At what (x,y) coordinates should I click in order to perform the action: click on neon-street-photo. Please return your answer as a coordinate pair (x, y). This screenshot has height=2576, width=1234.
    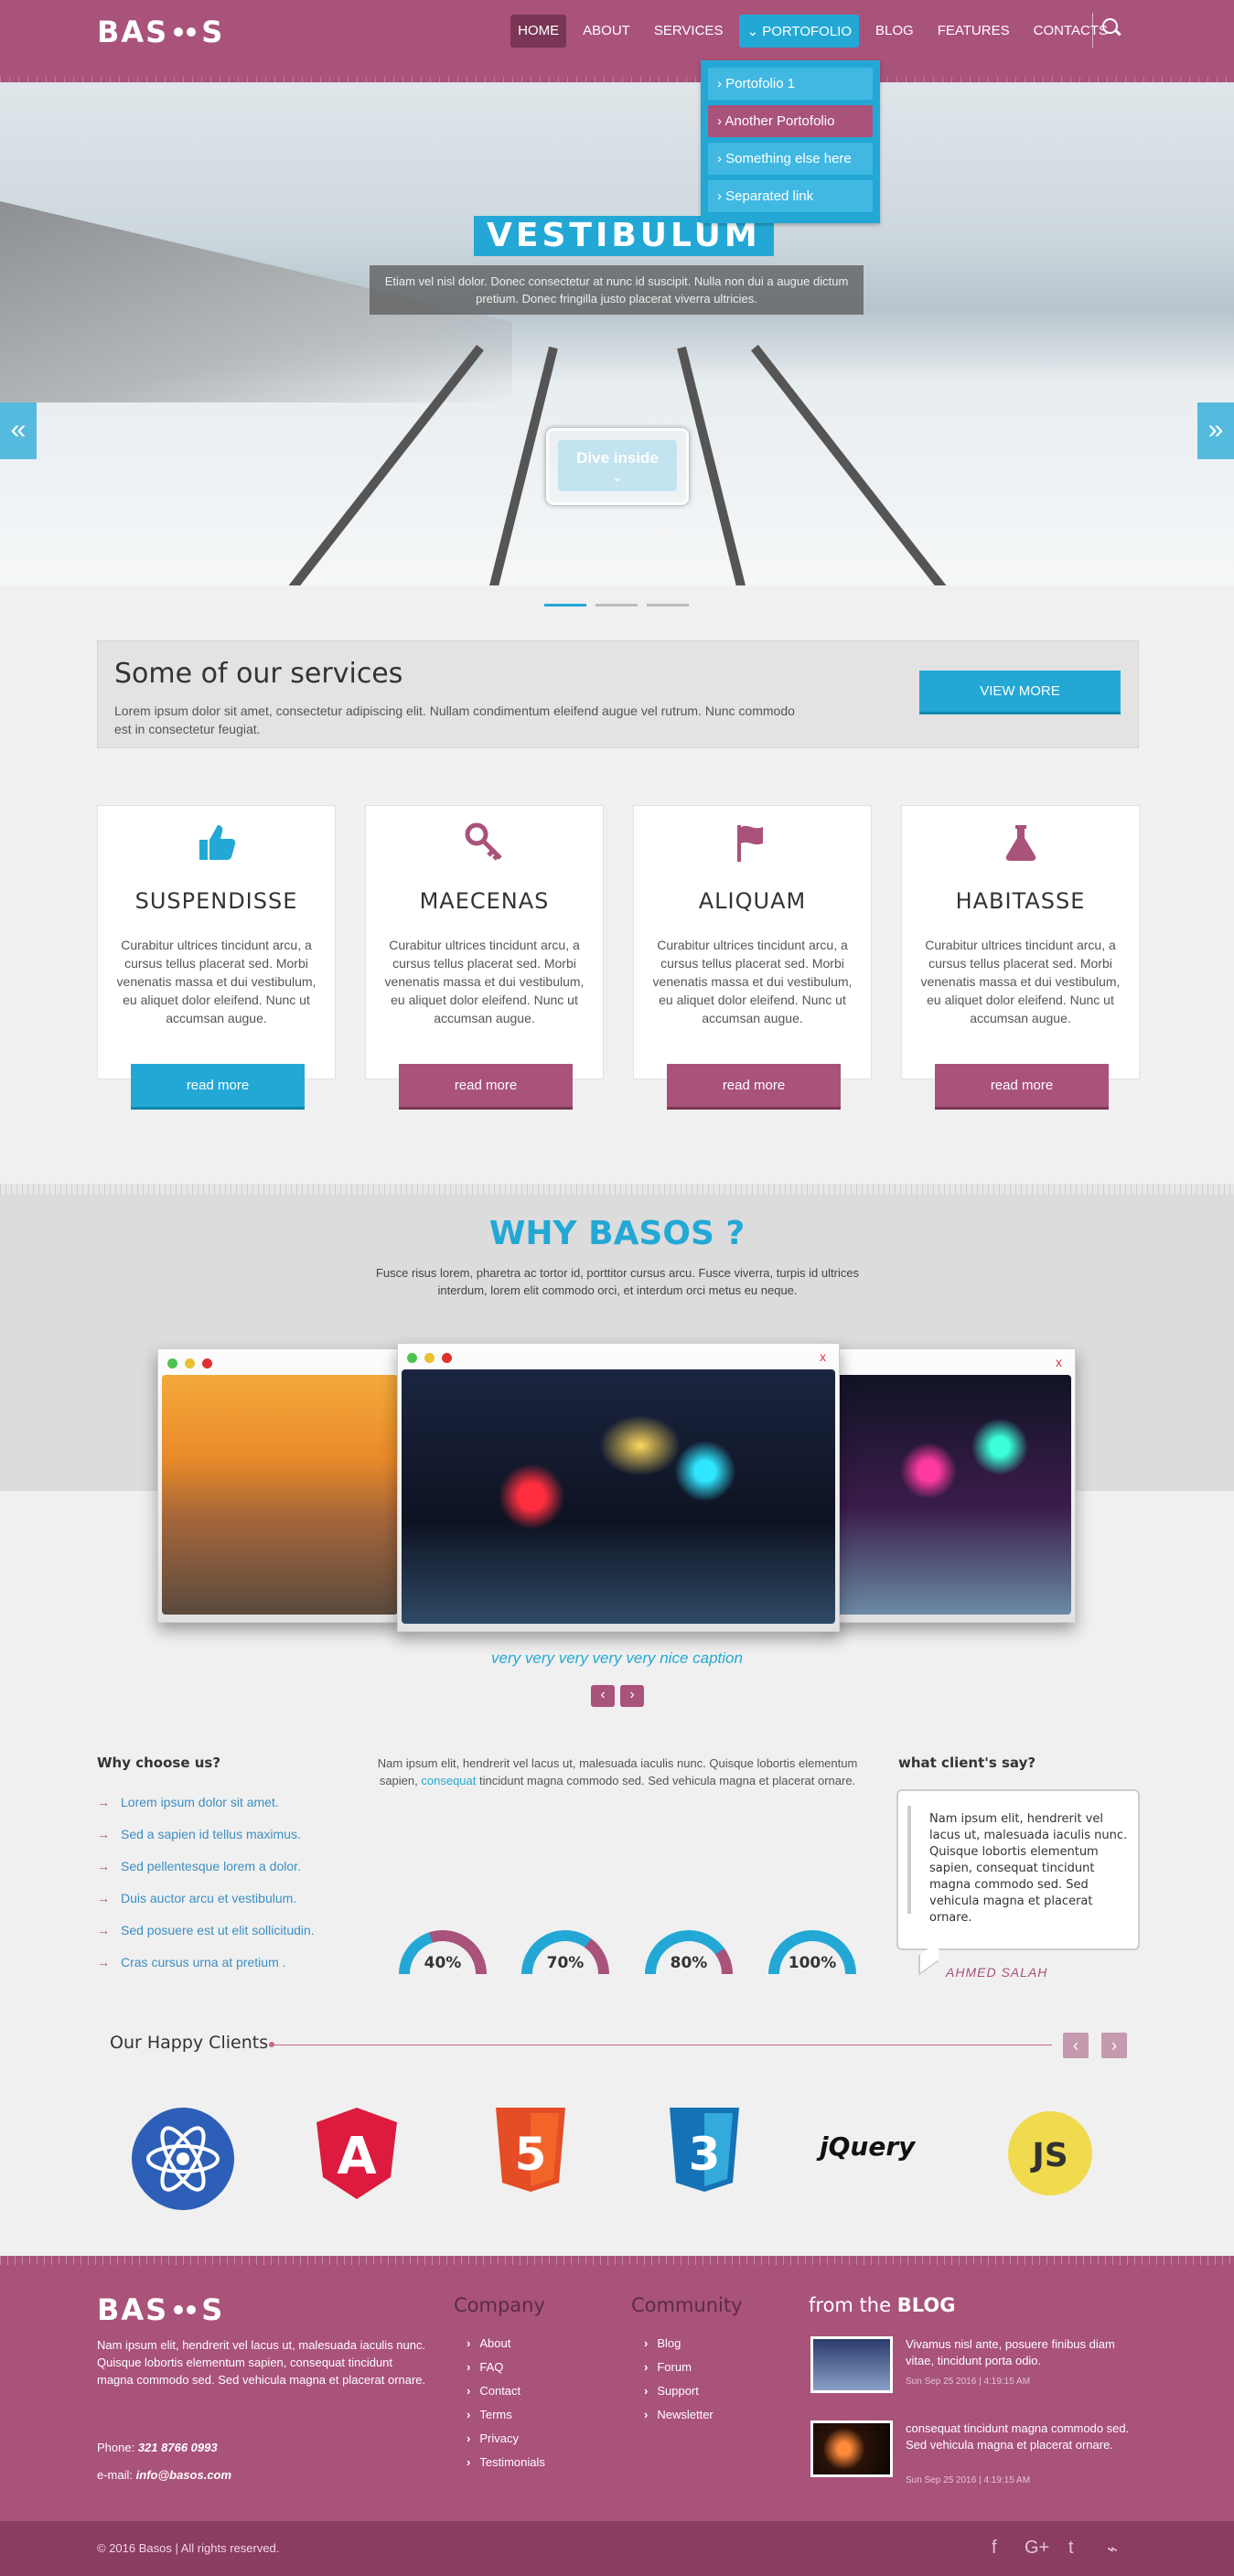
    Looking at the image, I should click on (618, 1496).